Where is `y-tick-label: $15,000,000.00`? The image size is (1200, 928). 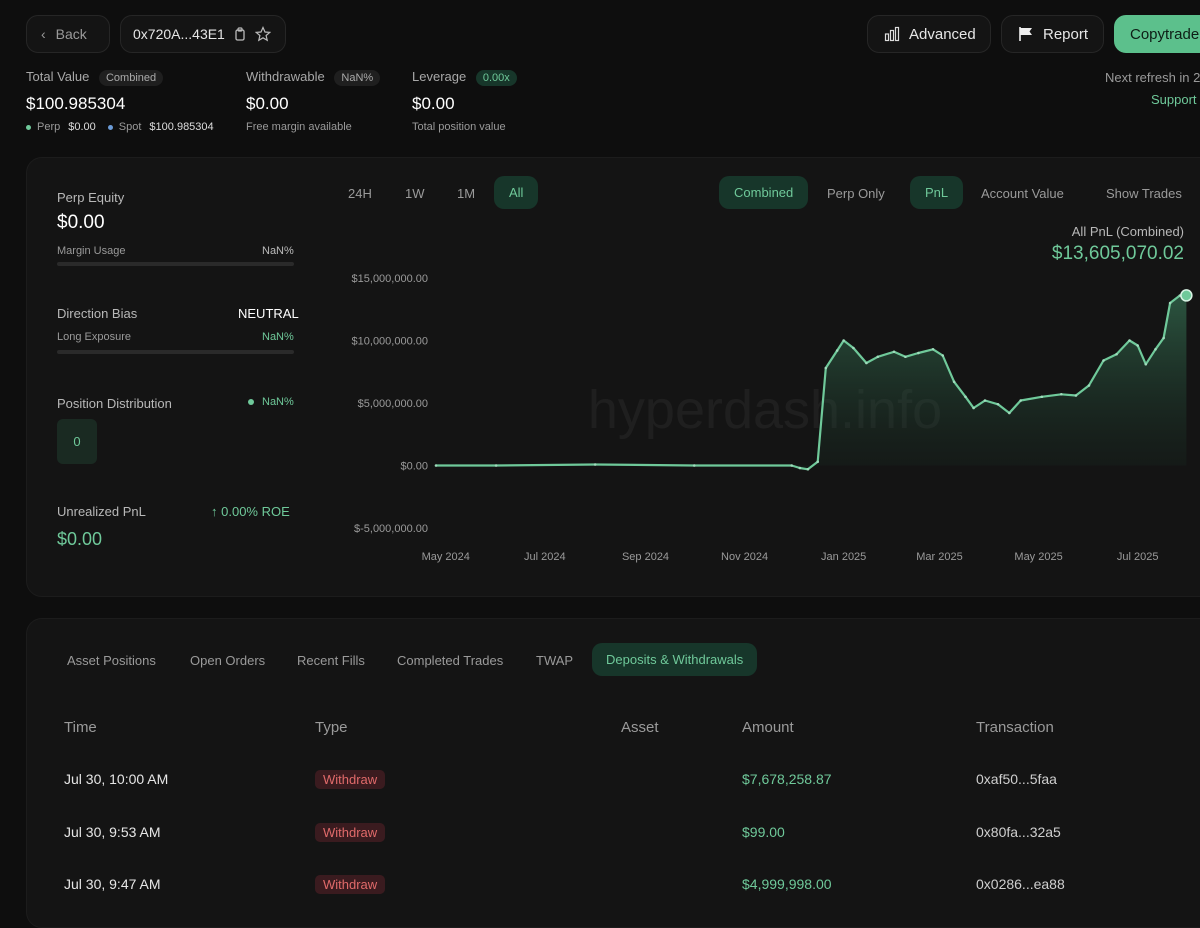
y-tick-label: $15,000,000.00 is located at coordinates (390, 279).